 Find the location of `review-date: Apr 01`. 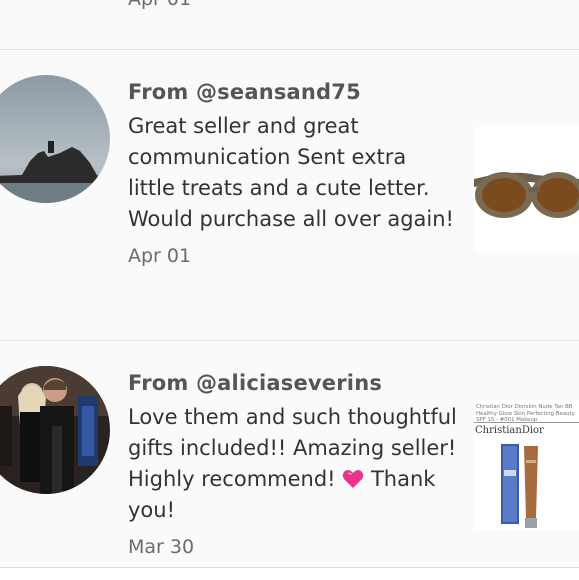

review-date: Apr 01 is located at coordinates (160, 256).